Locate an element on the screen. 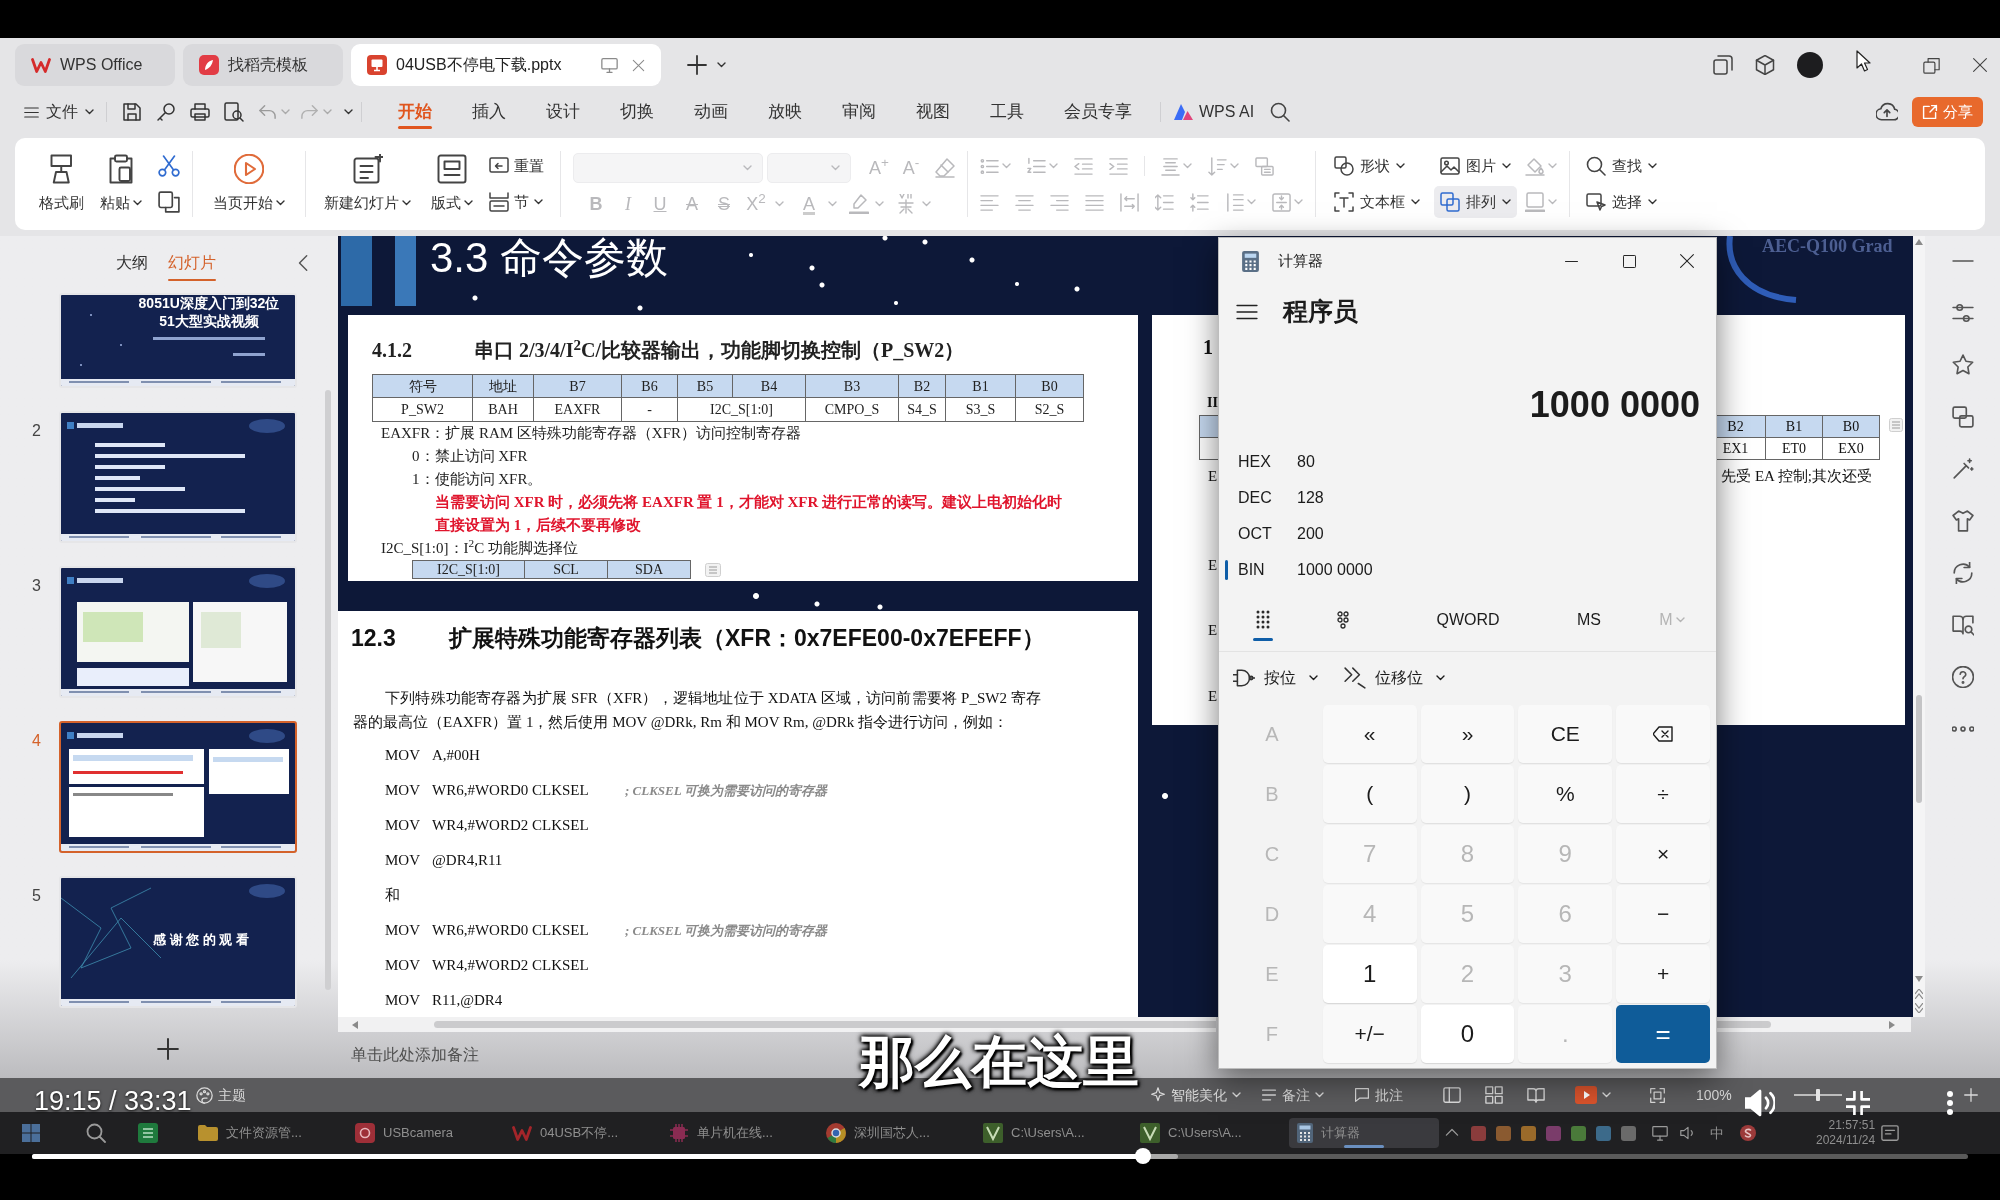  convert-text-icon is located at coordinates (1264, 166).